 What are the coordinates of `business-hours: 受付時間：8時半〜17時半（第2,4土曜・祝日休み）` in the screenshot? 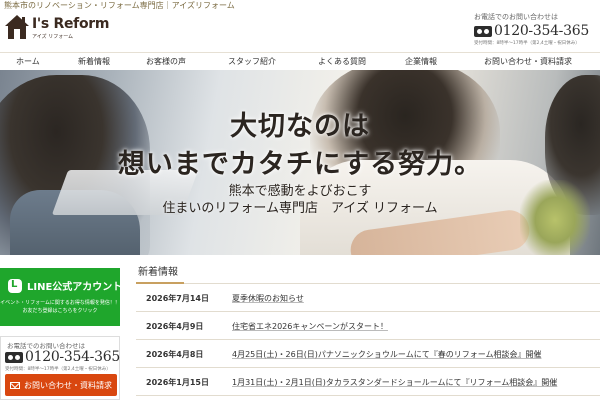 It's located at (527, 43).